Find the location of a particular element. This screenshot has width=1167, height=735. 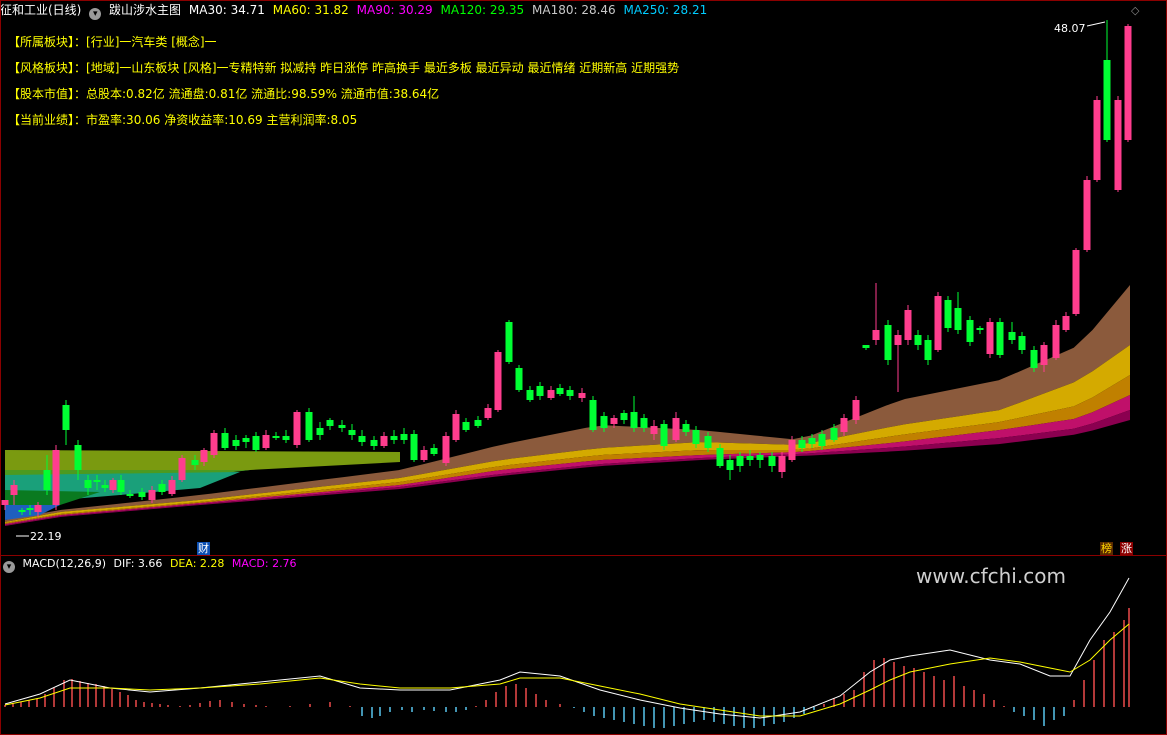

macd-value: MACD: 2.76 is located at coordinates (264, 563).